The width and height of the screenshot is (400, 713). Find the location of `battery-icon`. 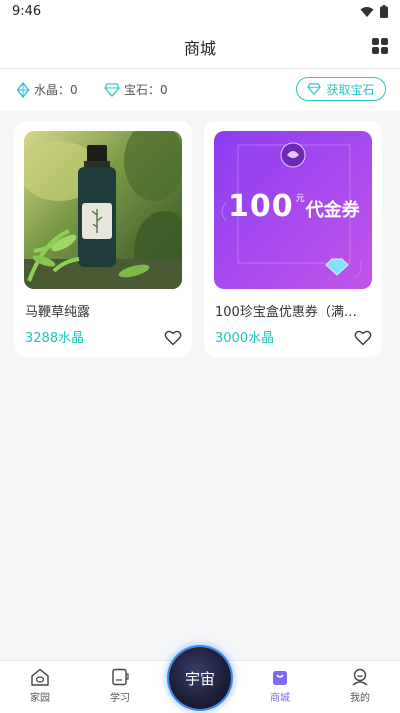

battery-icon is located at coordinates (384, 11).